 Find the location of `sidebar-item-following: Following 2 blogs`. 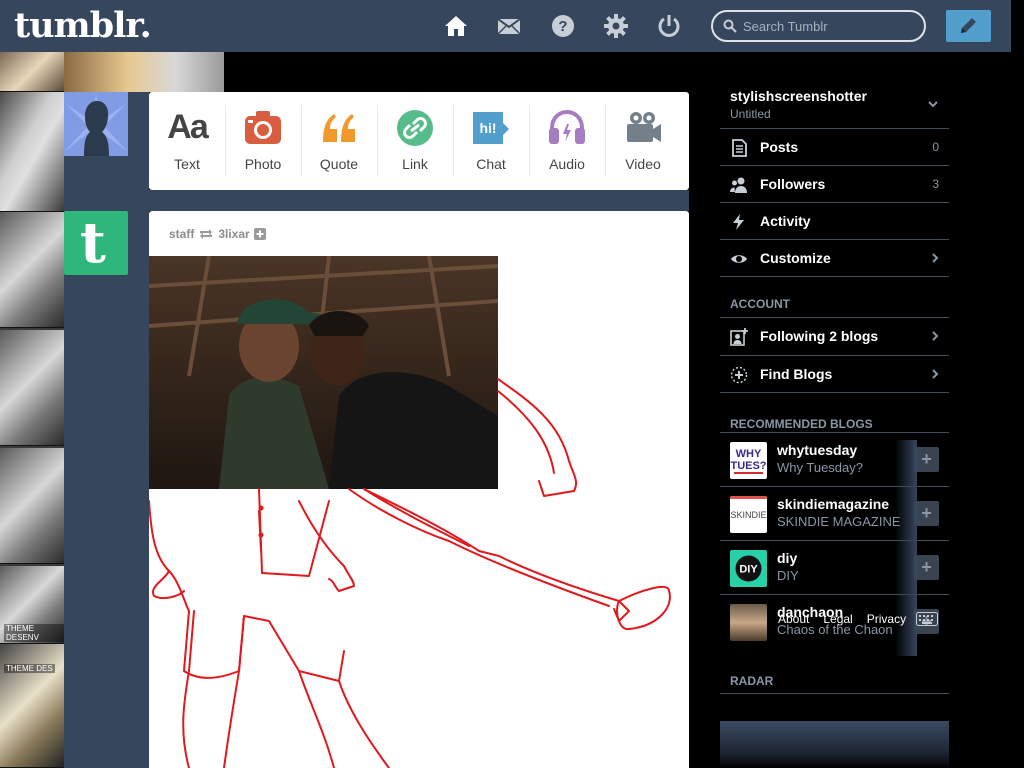

sidebar-item-following: Following 2 blogs is located at coordinates (834, 336).